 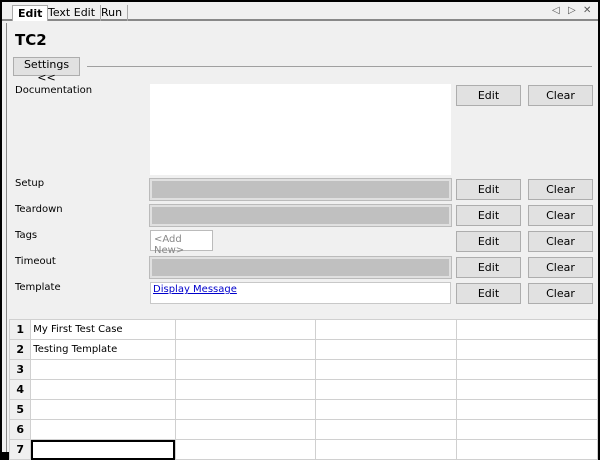 I want to click on tab-prev-icon: ◁, so click(x=556, y=10).